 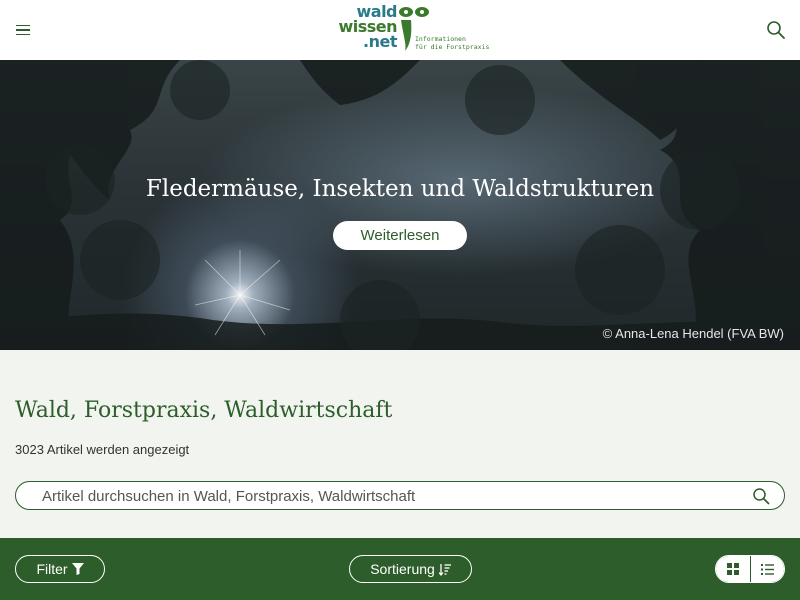 What do you see at coordinates (444, 569) in the screenshot?
I see `sort-descending-icon` at bounding box center [444, 569].